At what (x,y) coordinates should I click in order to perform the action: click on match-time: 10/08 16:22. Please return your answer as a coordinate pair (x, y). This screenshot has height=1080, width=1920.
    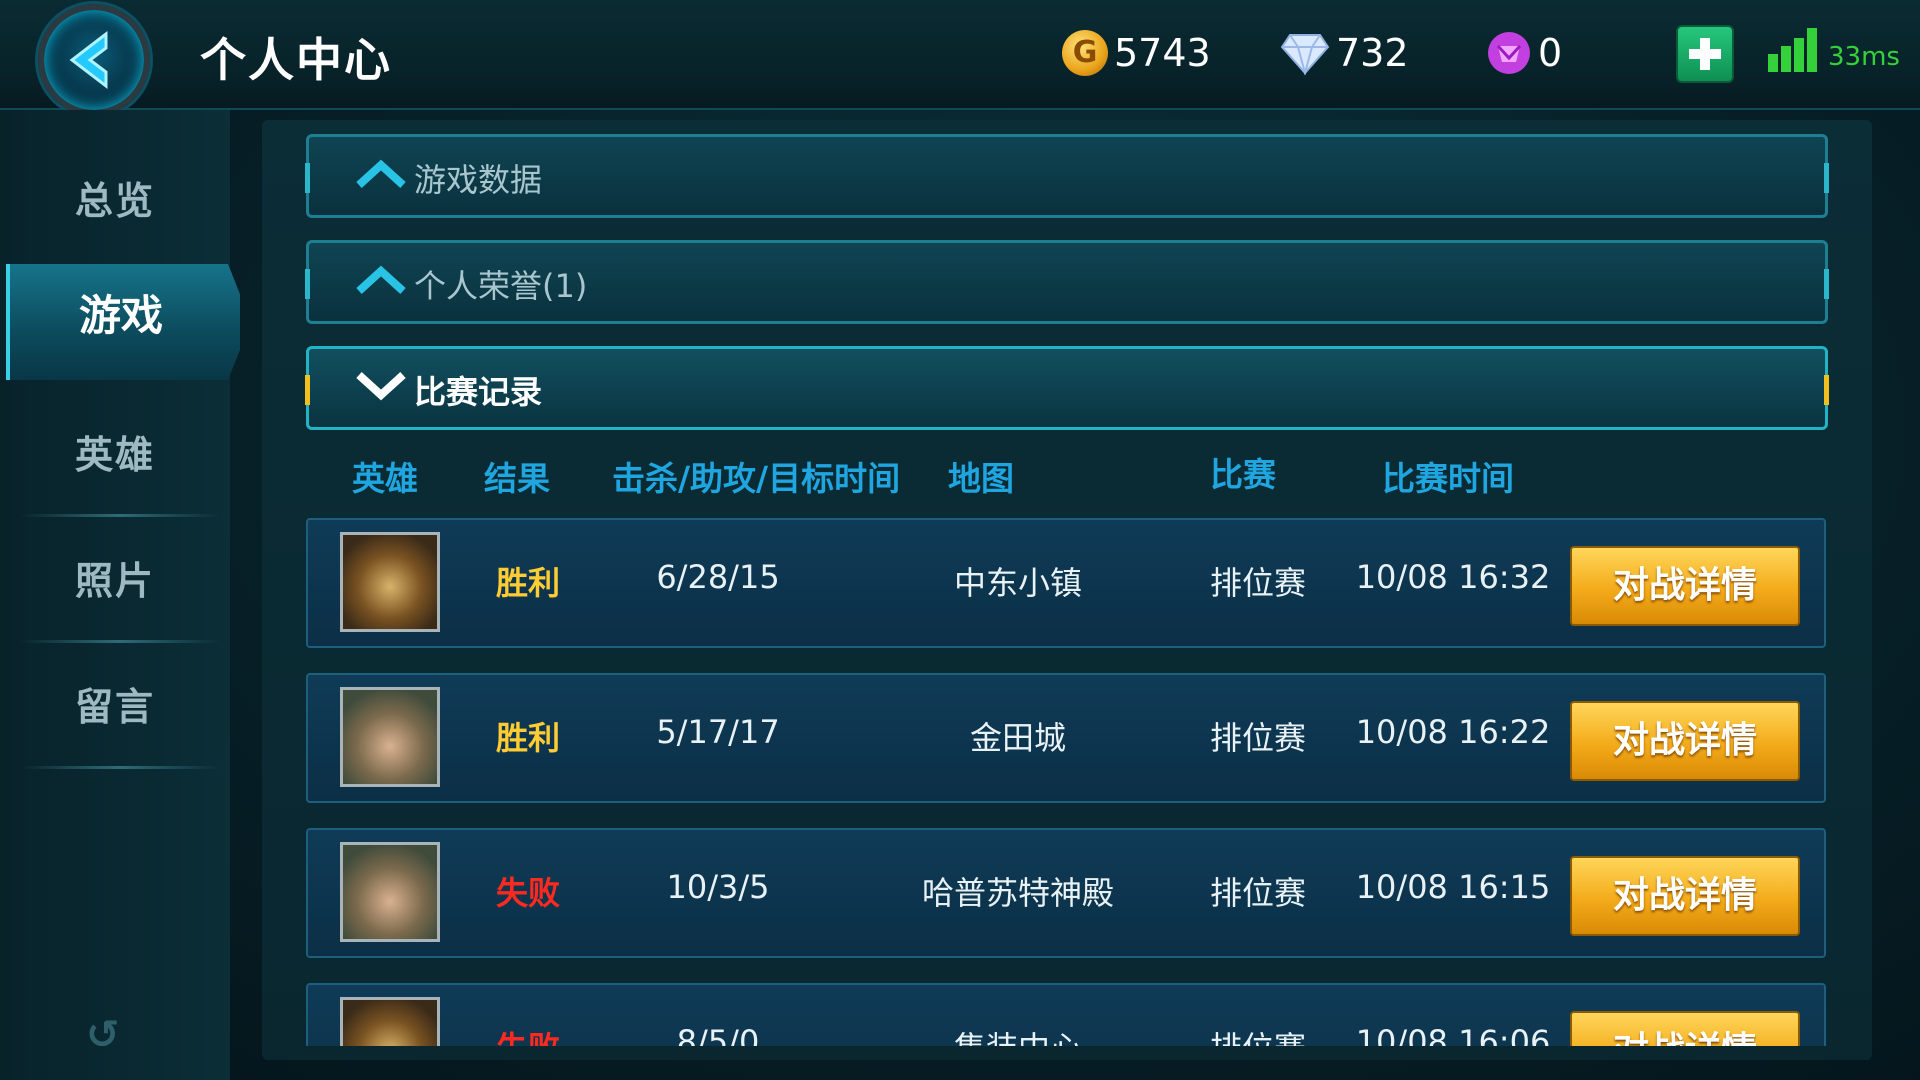
    Looking at the image, I should click on (1453, 732).